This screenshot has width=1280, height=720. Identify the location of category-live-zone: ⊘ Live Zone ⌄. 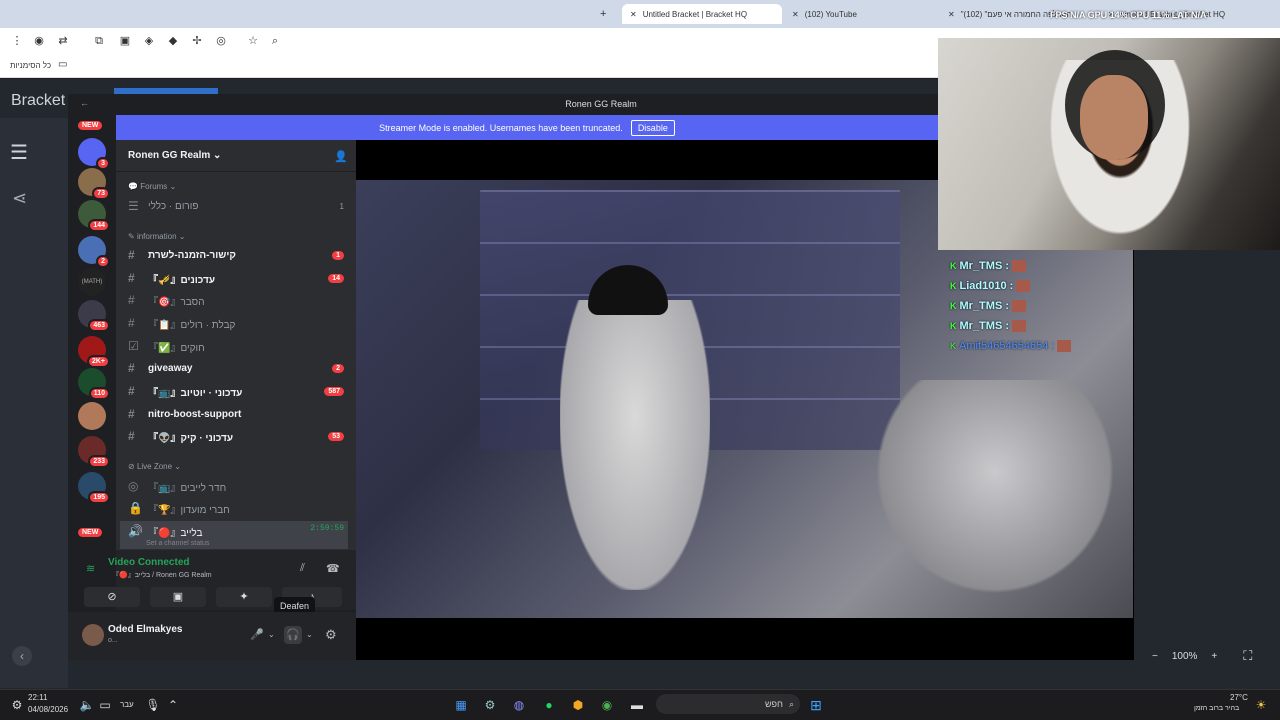
(154, 466).